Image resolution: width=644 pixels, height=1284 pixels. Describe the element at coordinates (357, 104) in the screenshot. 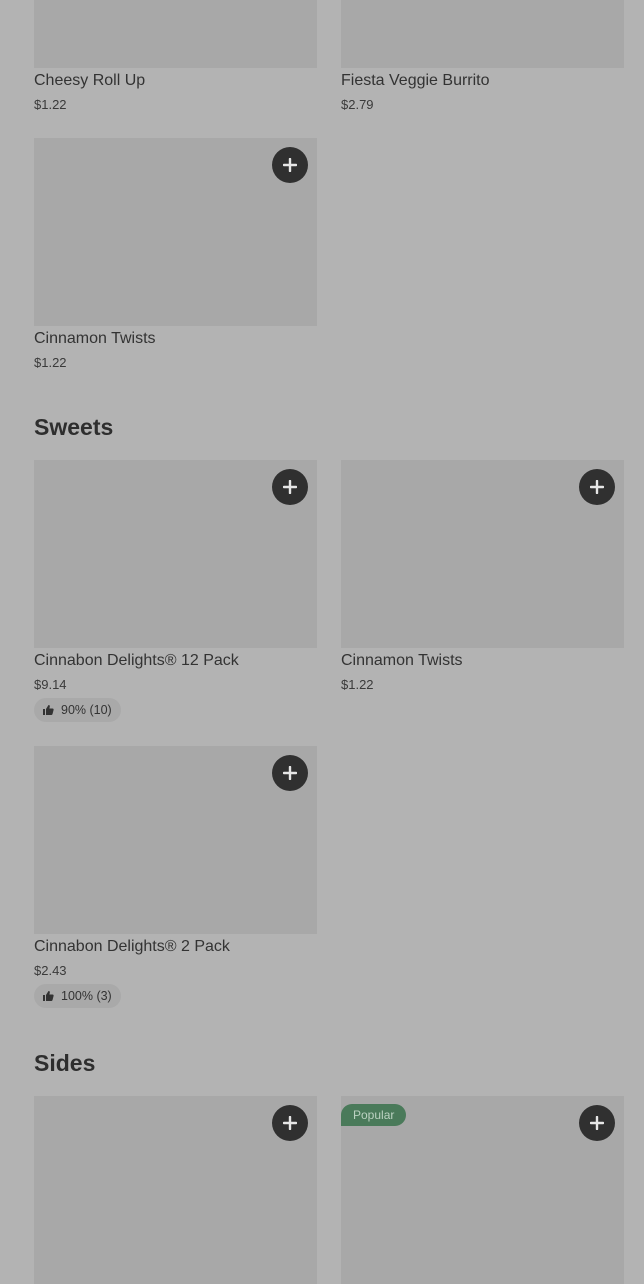

I see `item-price: $2.79` at that location.